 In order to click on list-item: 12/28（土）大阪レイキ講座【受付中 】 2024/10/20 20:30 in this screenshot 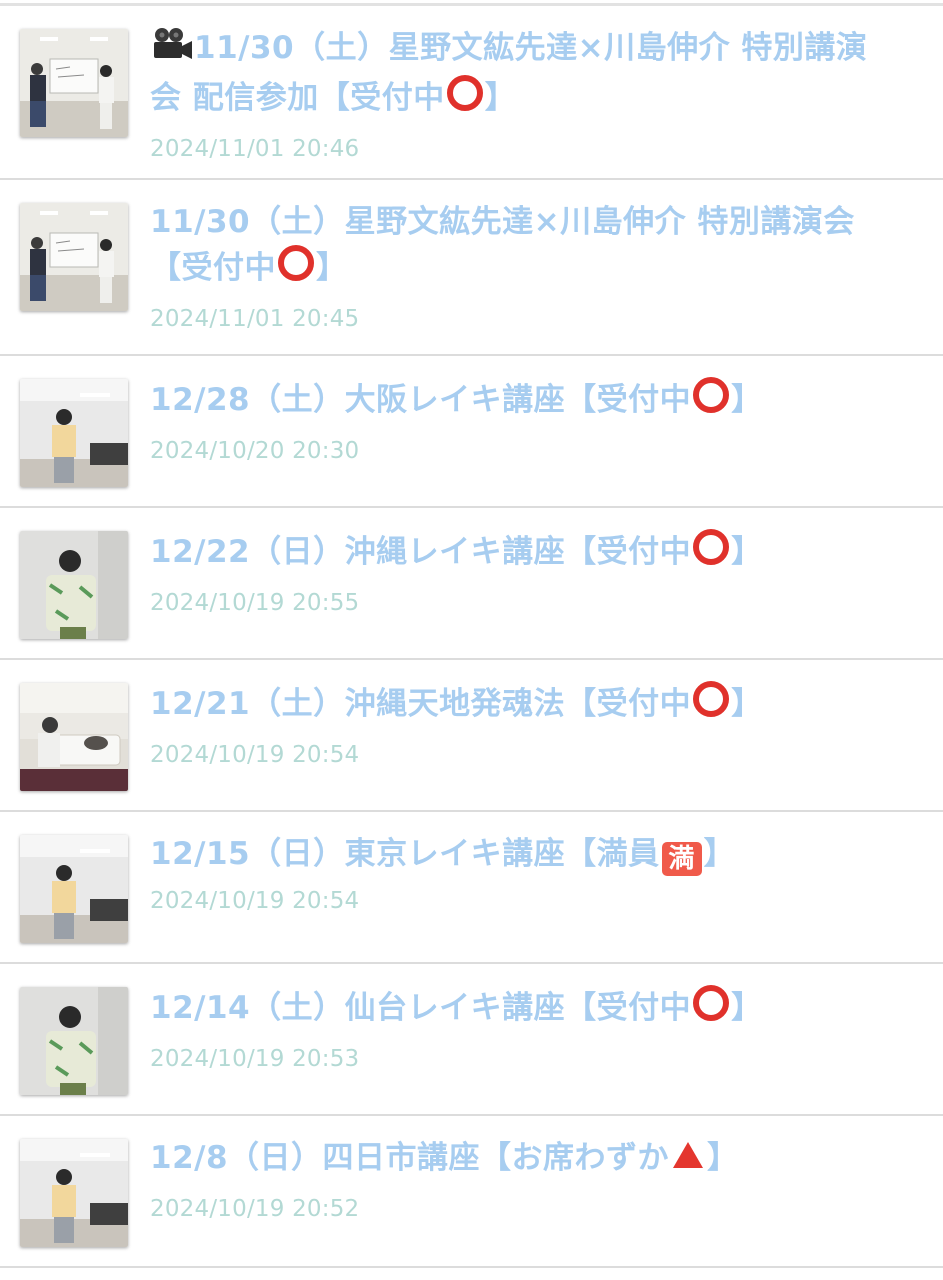, I will do `click(471, 432)`.